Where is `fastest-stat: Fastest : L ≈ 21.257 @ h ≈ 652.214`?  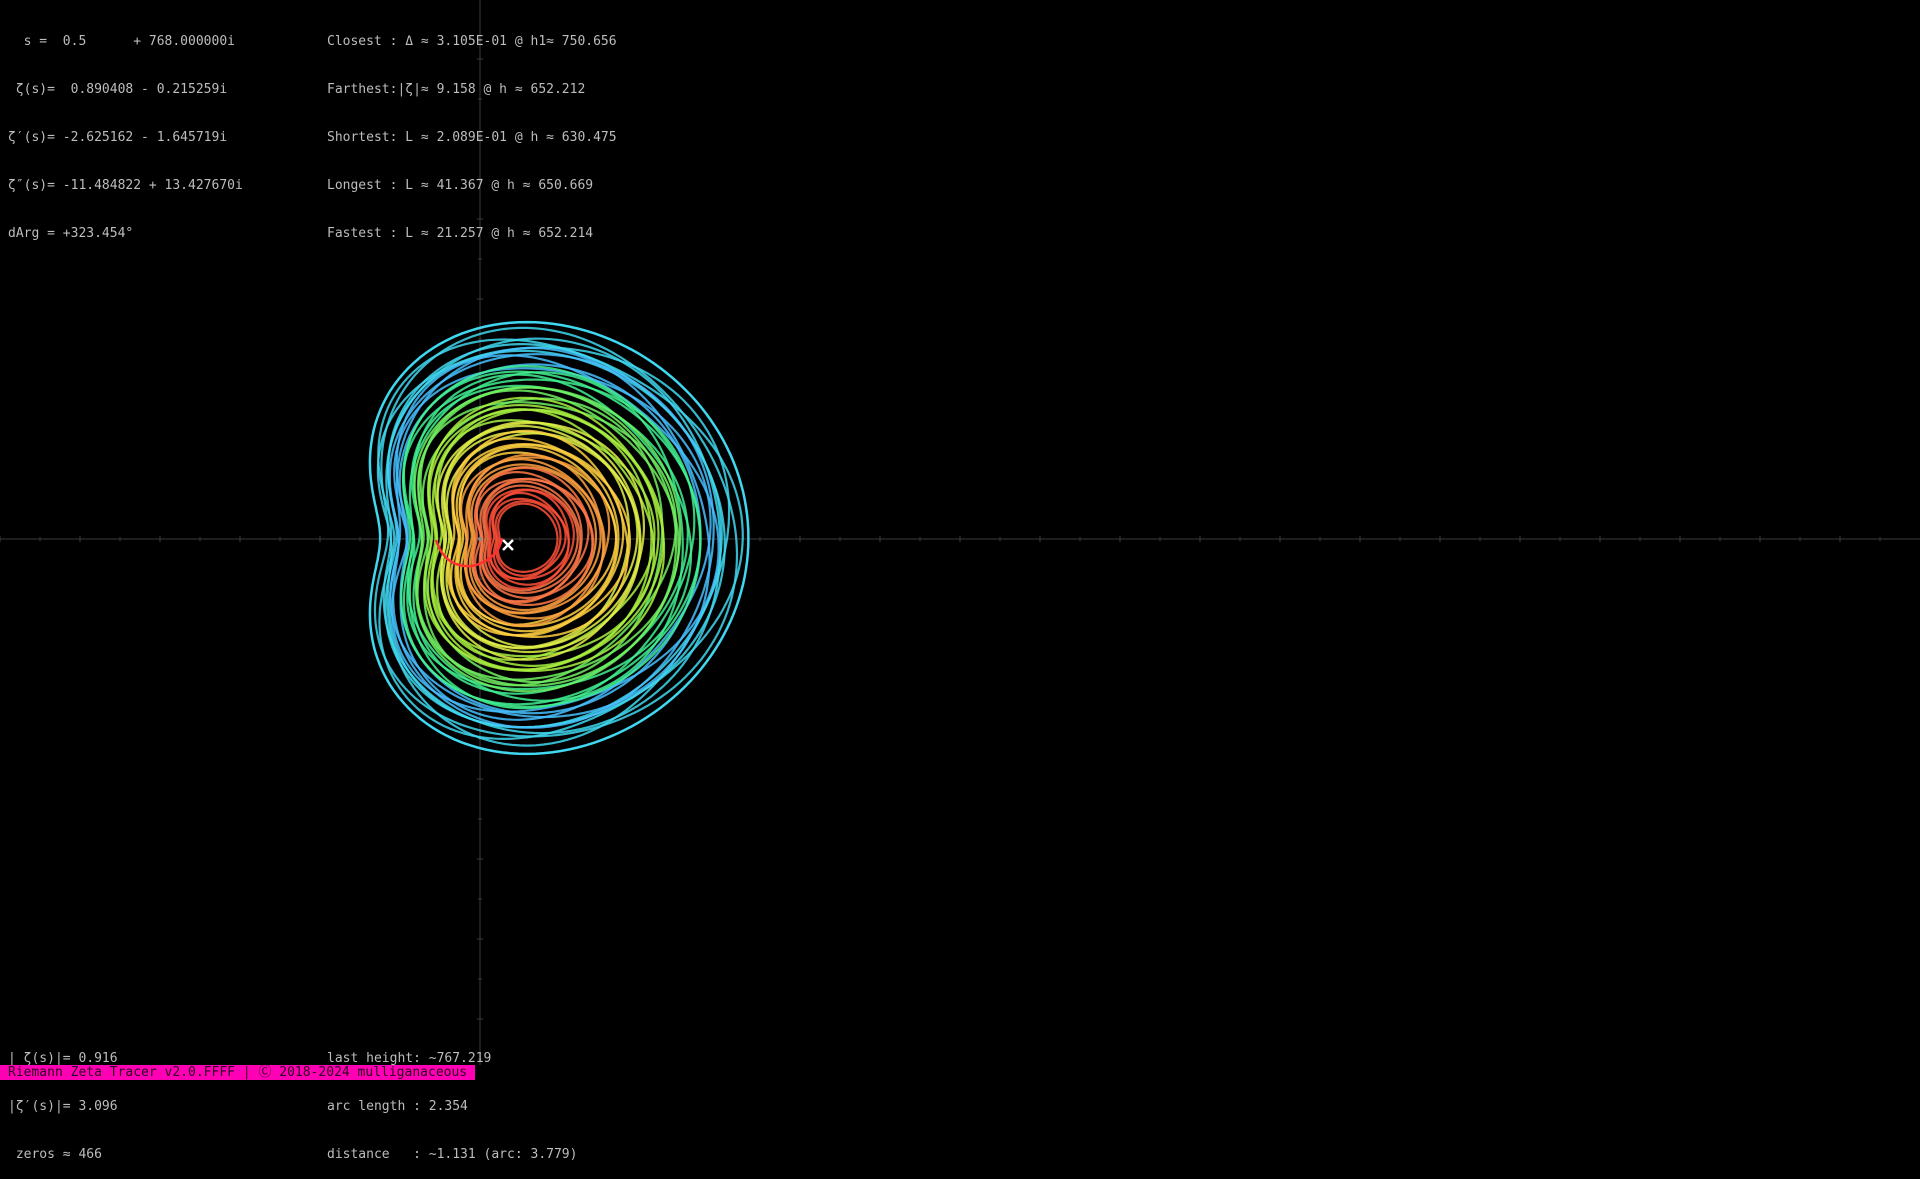
fastest-stat: Fastest : L ≈ 21.257 @ h ≈ 652.214 is located at coordinates (460, 233).